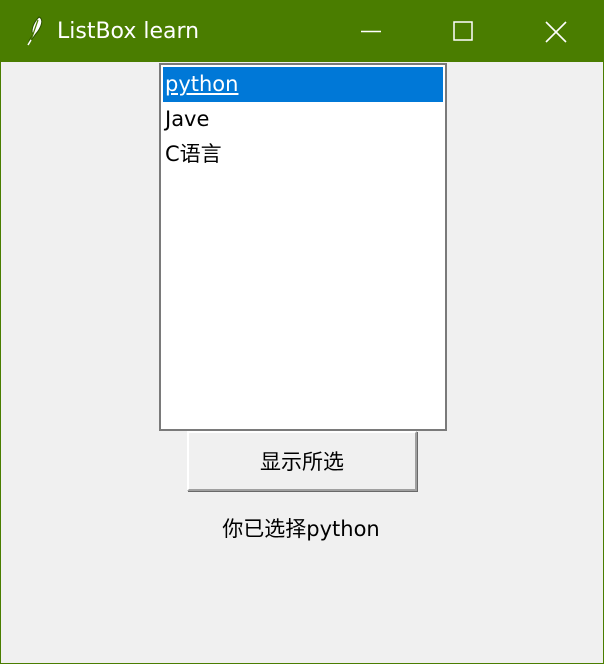 This screenshot has height=664, width=604. I want to click on list-item-label: C语言, so click(193, 154).